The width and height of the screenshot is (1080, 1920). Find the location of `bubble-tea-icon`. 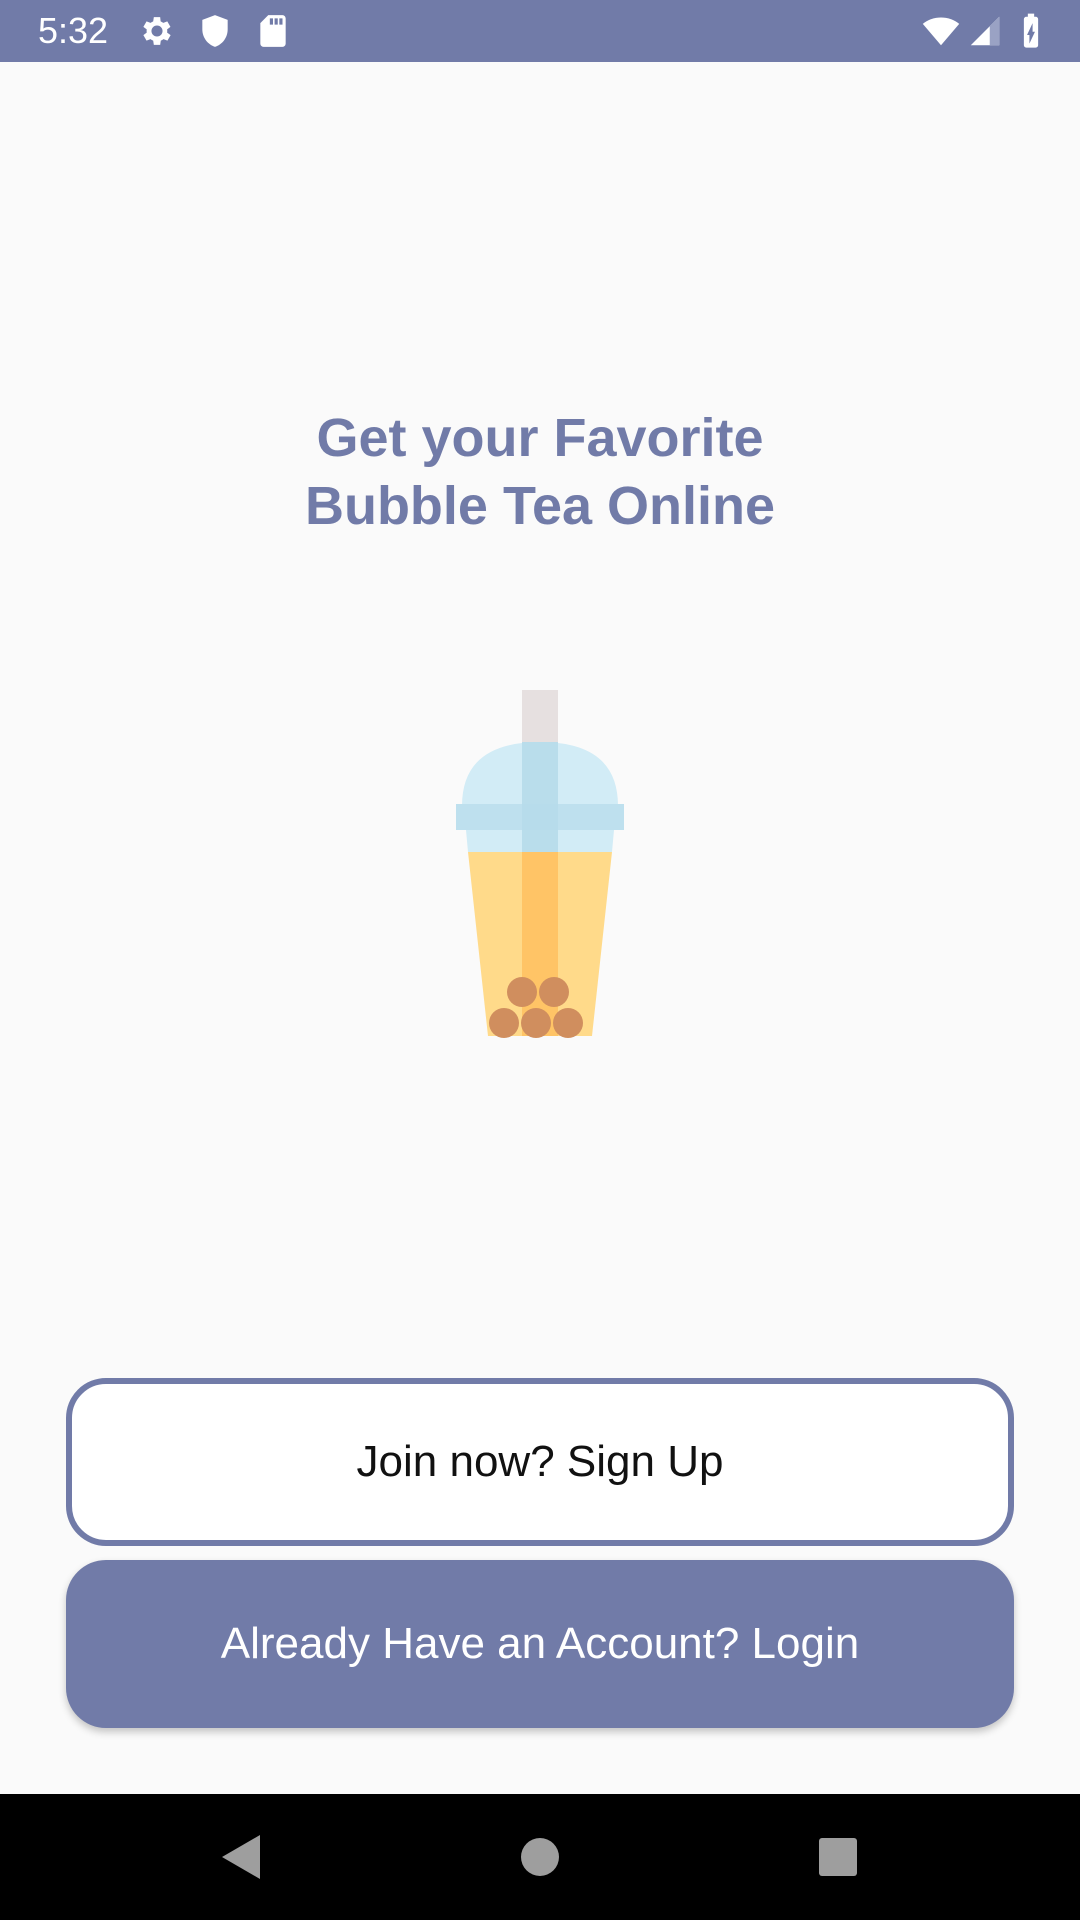

bubble-tea-icon is located at coordinates (540, 864).